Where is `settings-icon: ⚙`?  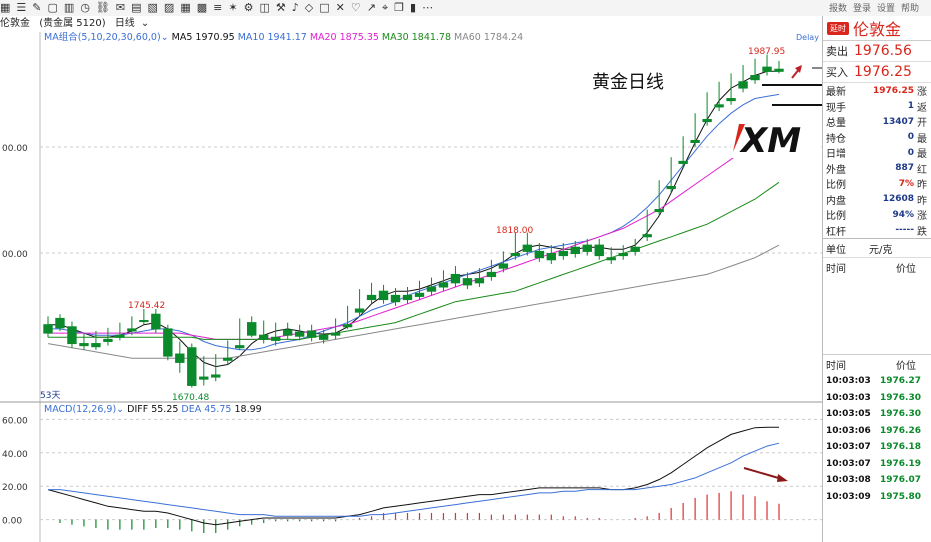 settings-icon: ⚙ is located at coordinates (249, 8).